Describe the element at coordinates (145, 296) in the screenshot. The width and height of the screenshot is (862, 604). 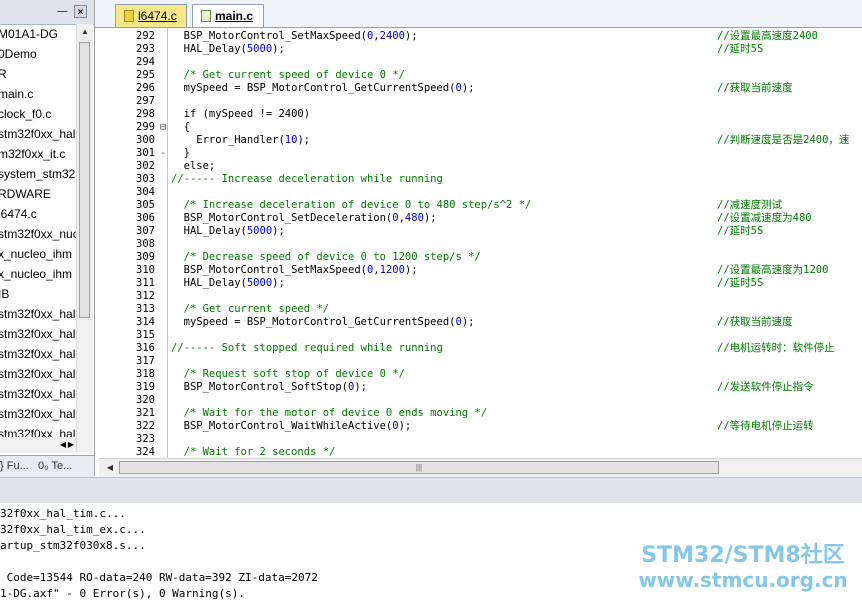
I see `line-number: 312` at that location.